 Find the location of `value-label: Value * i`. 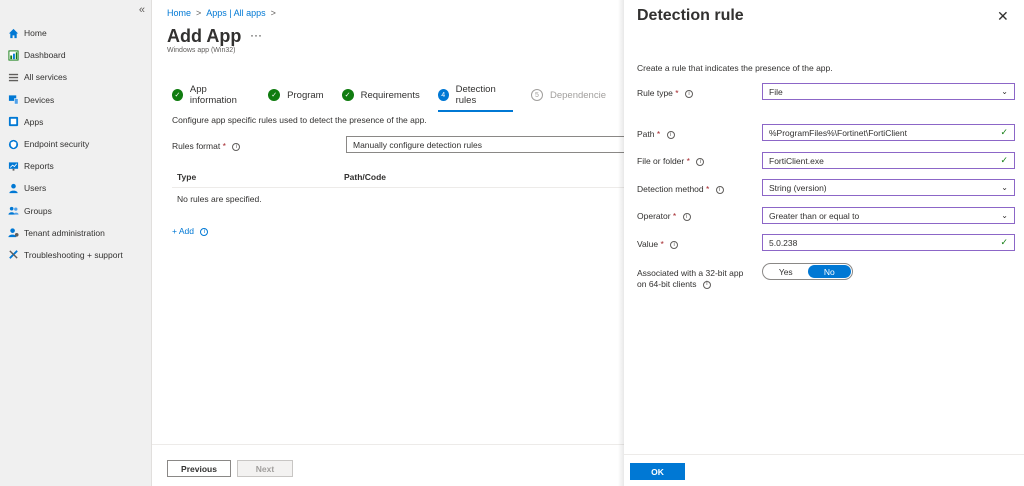

value-label: Value * i is located at coordinates (658, 244).